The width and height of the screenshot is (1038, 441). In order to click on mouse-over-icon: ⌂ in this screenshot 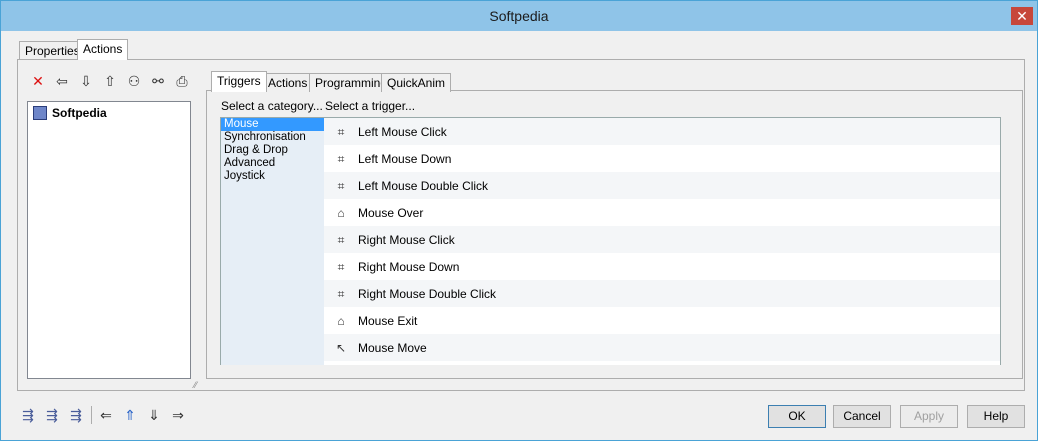, I will do `click(341, 212)`.